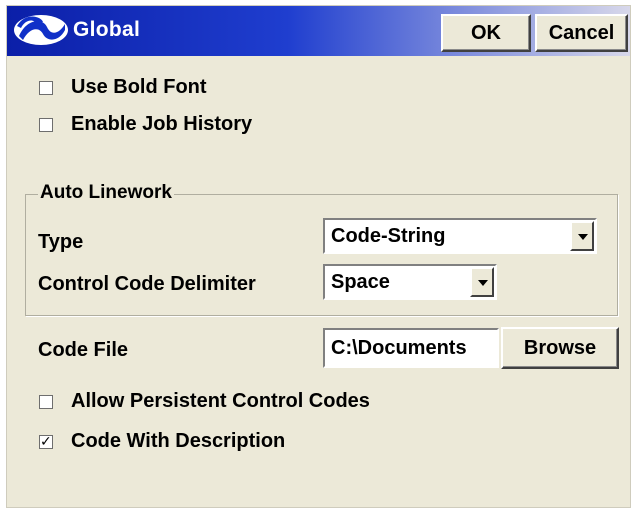 Image resolution: width=635 pixels, height=511 pixels. I want to click on ok-button: OK, so click(486, 33).